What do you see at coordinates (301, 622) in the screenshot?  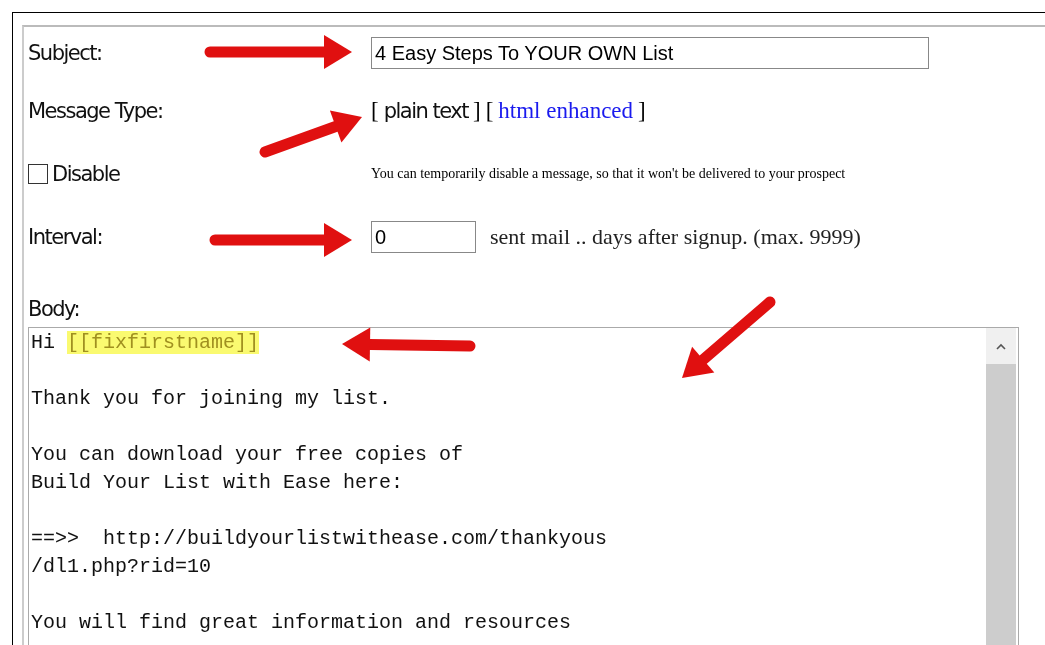 I see `body-text-line: You will find great information and resources` at bounding box center [301, 622].